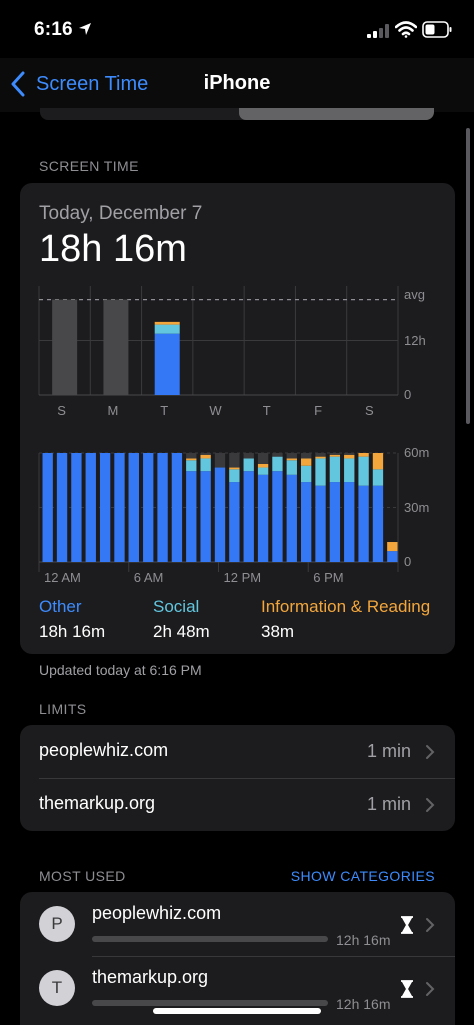  What do you see at coordinates (157, 913) in the screenshot?
I see `app-name: peoplewhiz.com` at bounding box center [157, 913].